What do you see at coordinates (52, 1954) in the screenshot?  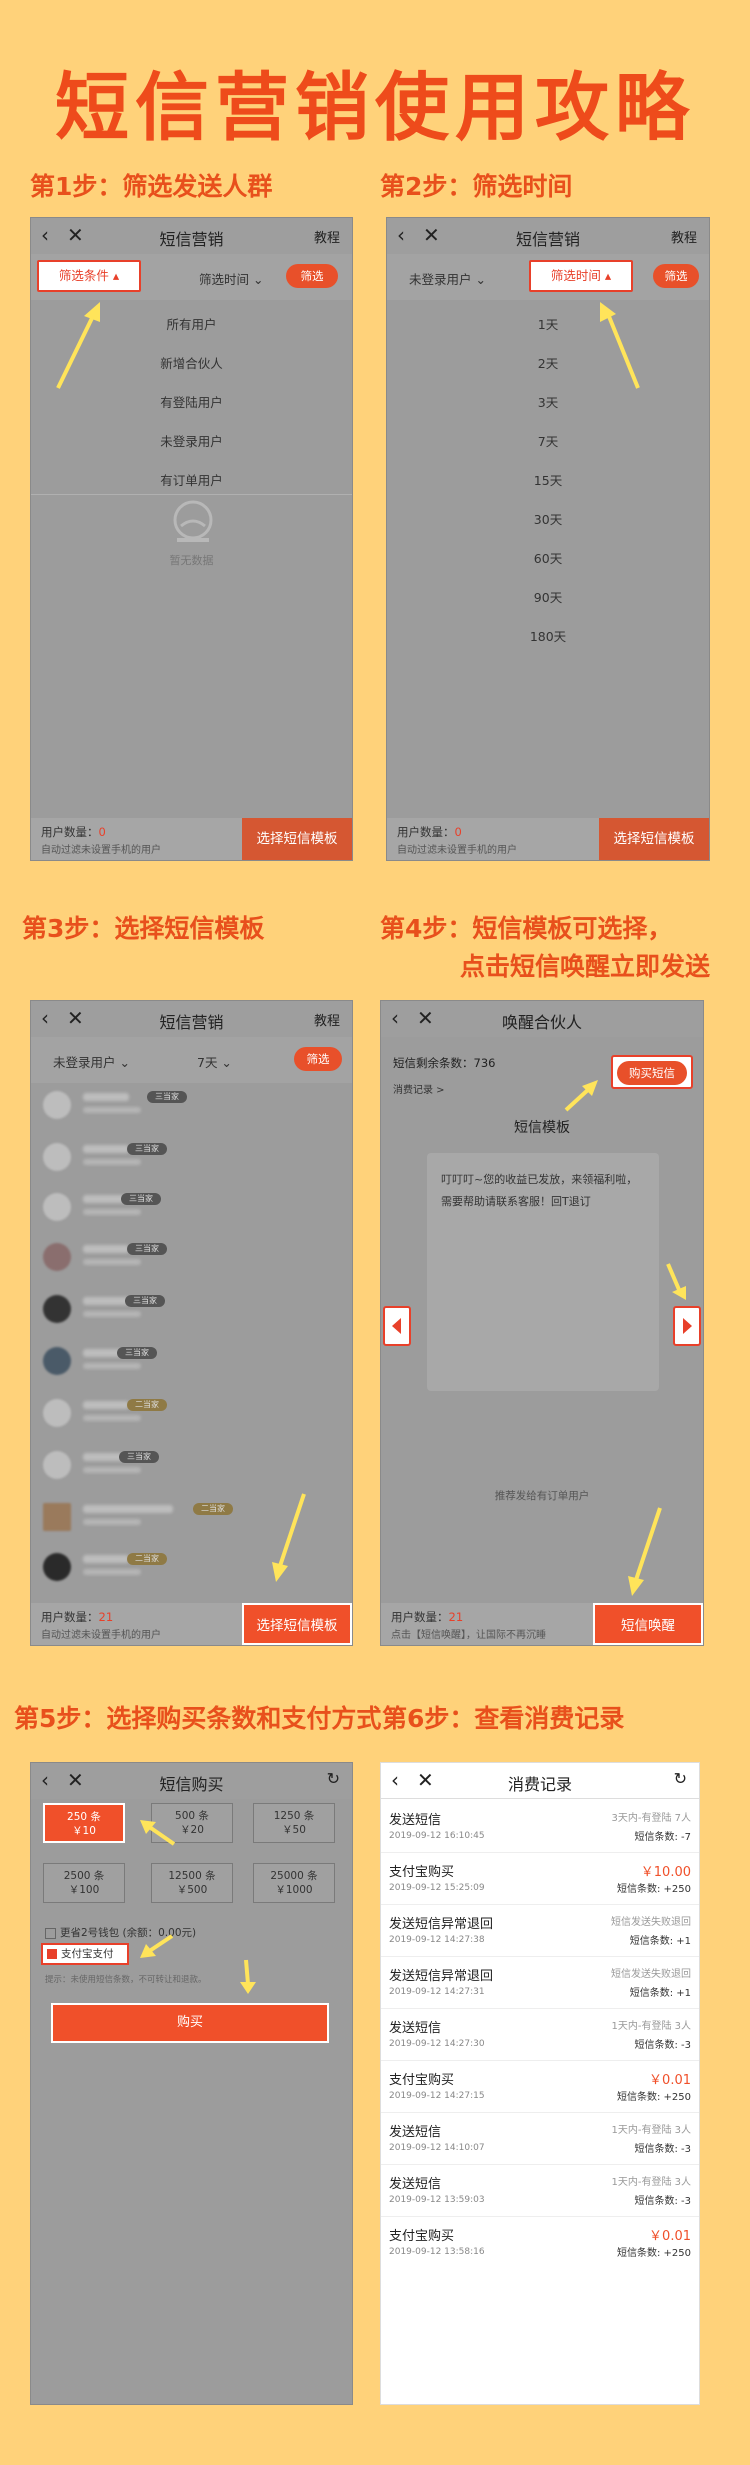 I see `alipay-checkbox` at bounding box center [52, 1954].